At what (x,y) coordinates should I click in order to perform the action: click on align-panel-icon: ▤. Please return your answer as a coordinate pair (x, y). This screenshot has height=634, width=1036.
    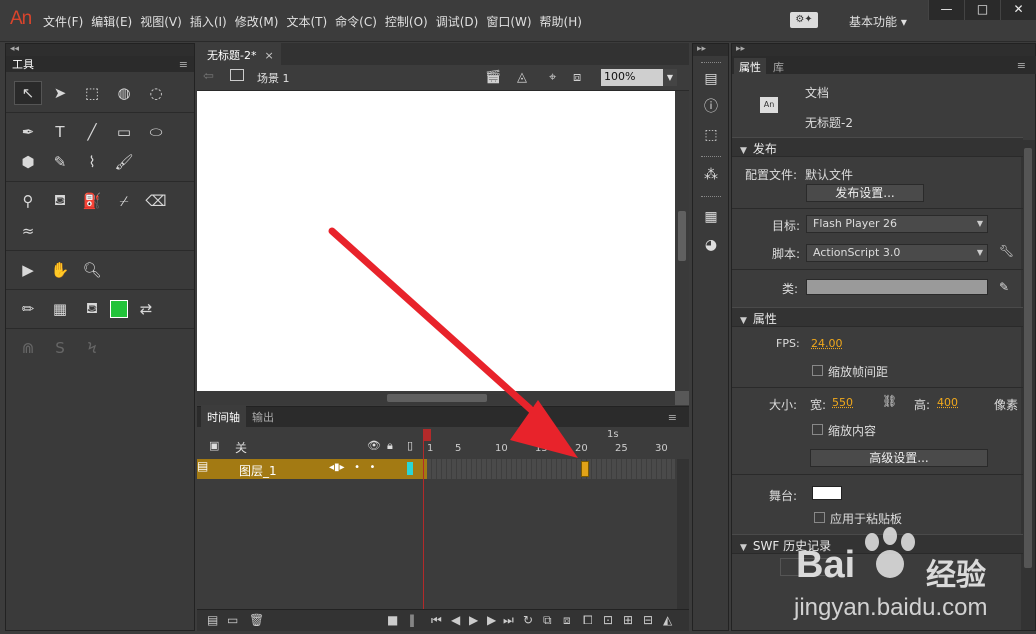
    Looking at the image, I should click on (711, 79).